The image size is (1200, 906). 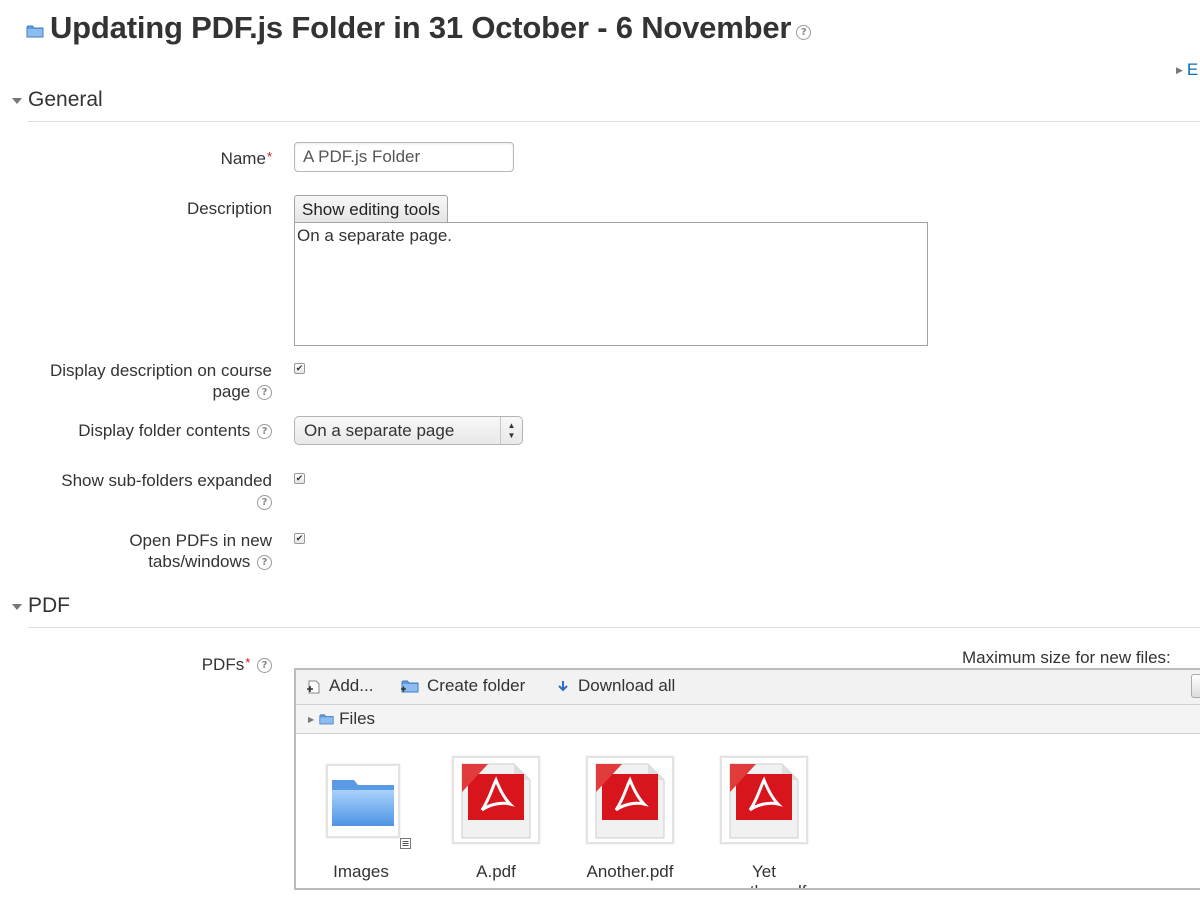 I want to click on display-folder-contents-label: Display folder contents ?, so click(x=141, y=430).